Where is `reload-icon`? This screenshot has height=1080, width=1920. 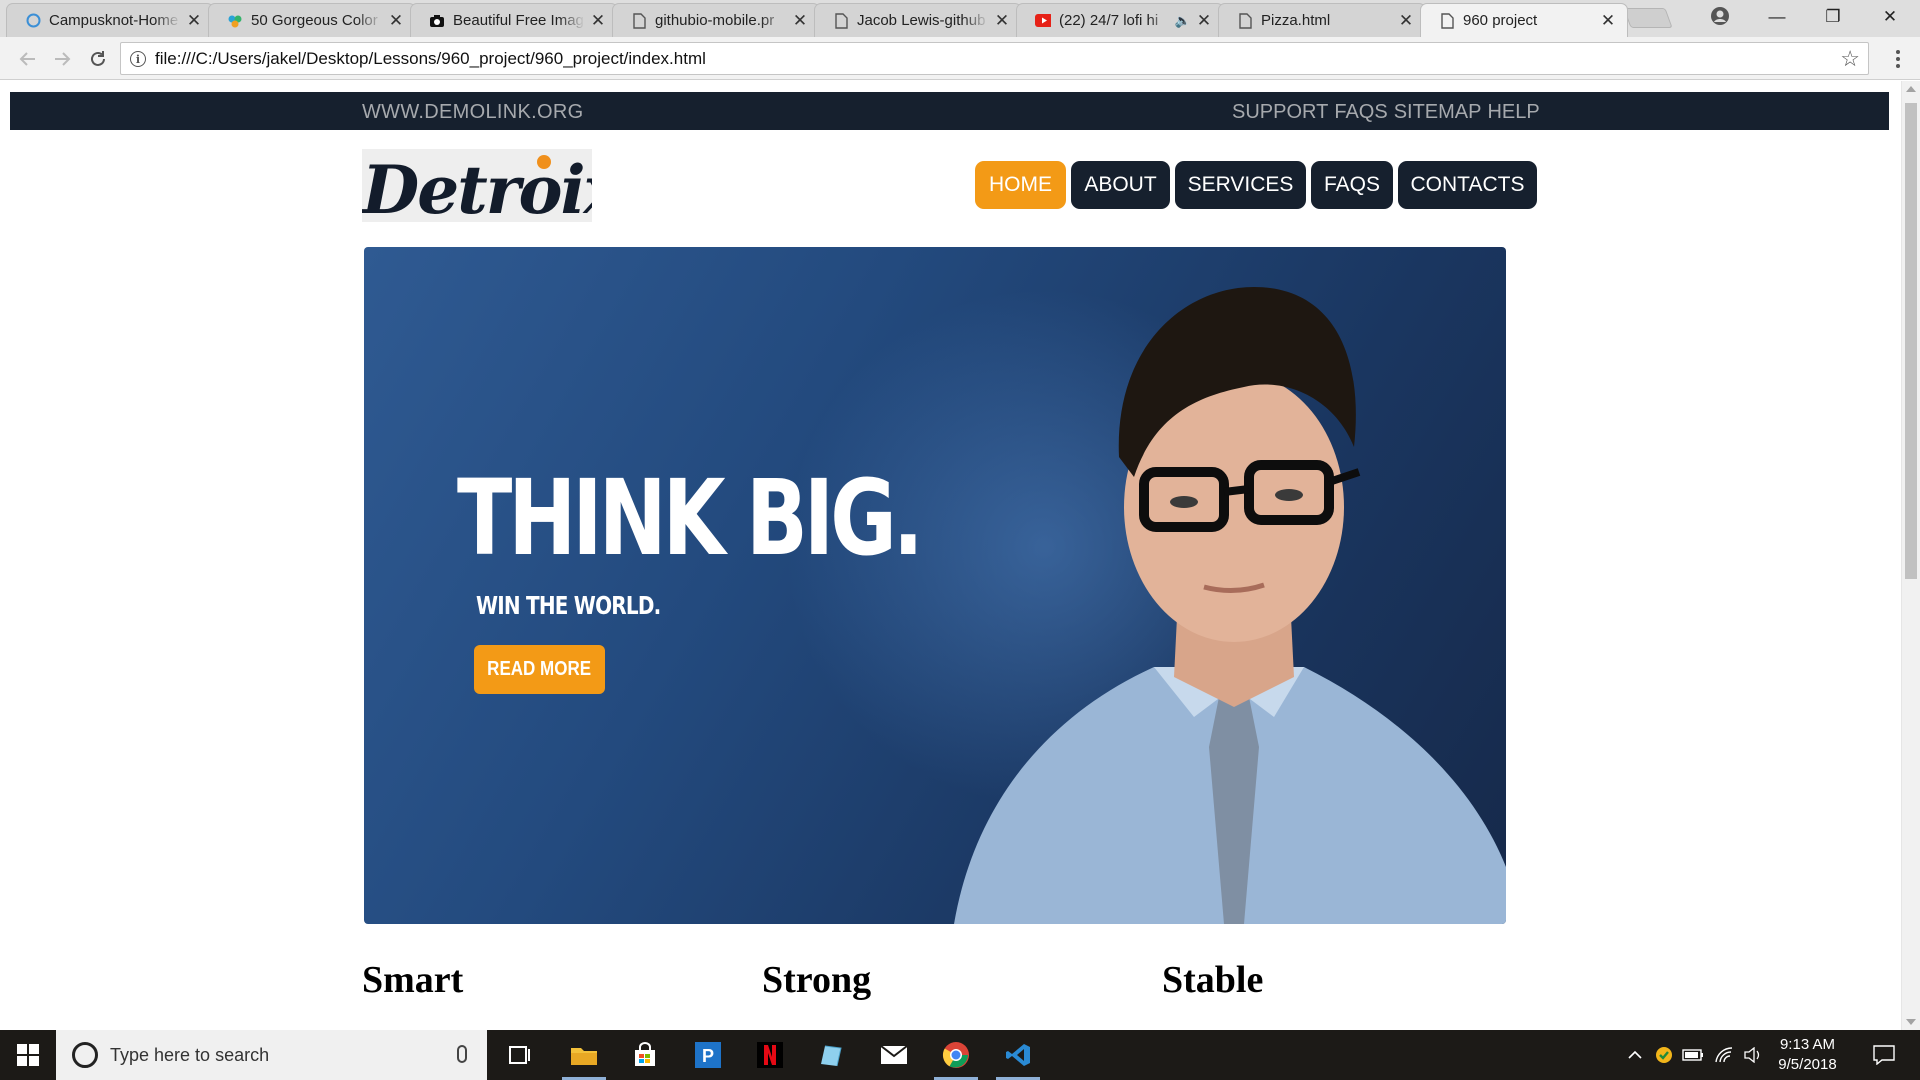 reload-icon is located at coordinates (98, 59).